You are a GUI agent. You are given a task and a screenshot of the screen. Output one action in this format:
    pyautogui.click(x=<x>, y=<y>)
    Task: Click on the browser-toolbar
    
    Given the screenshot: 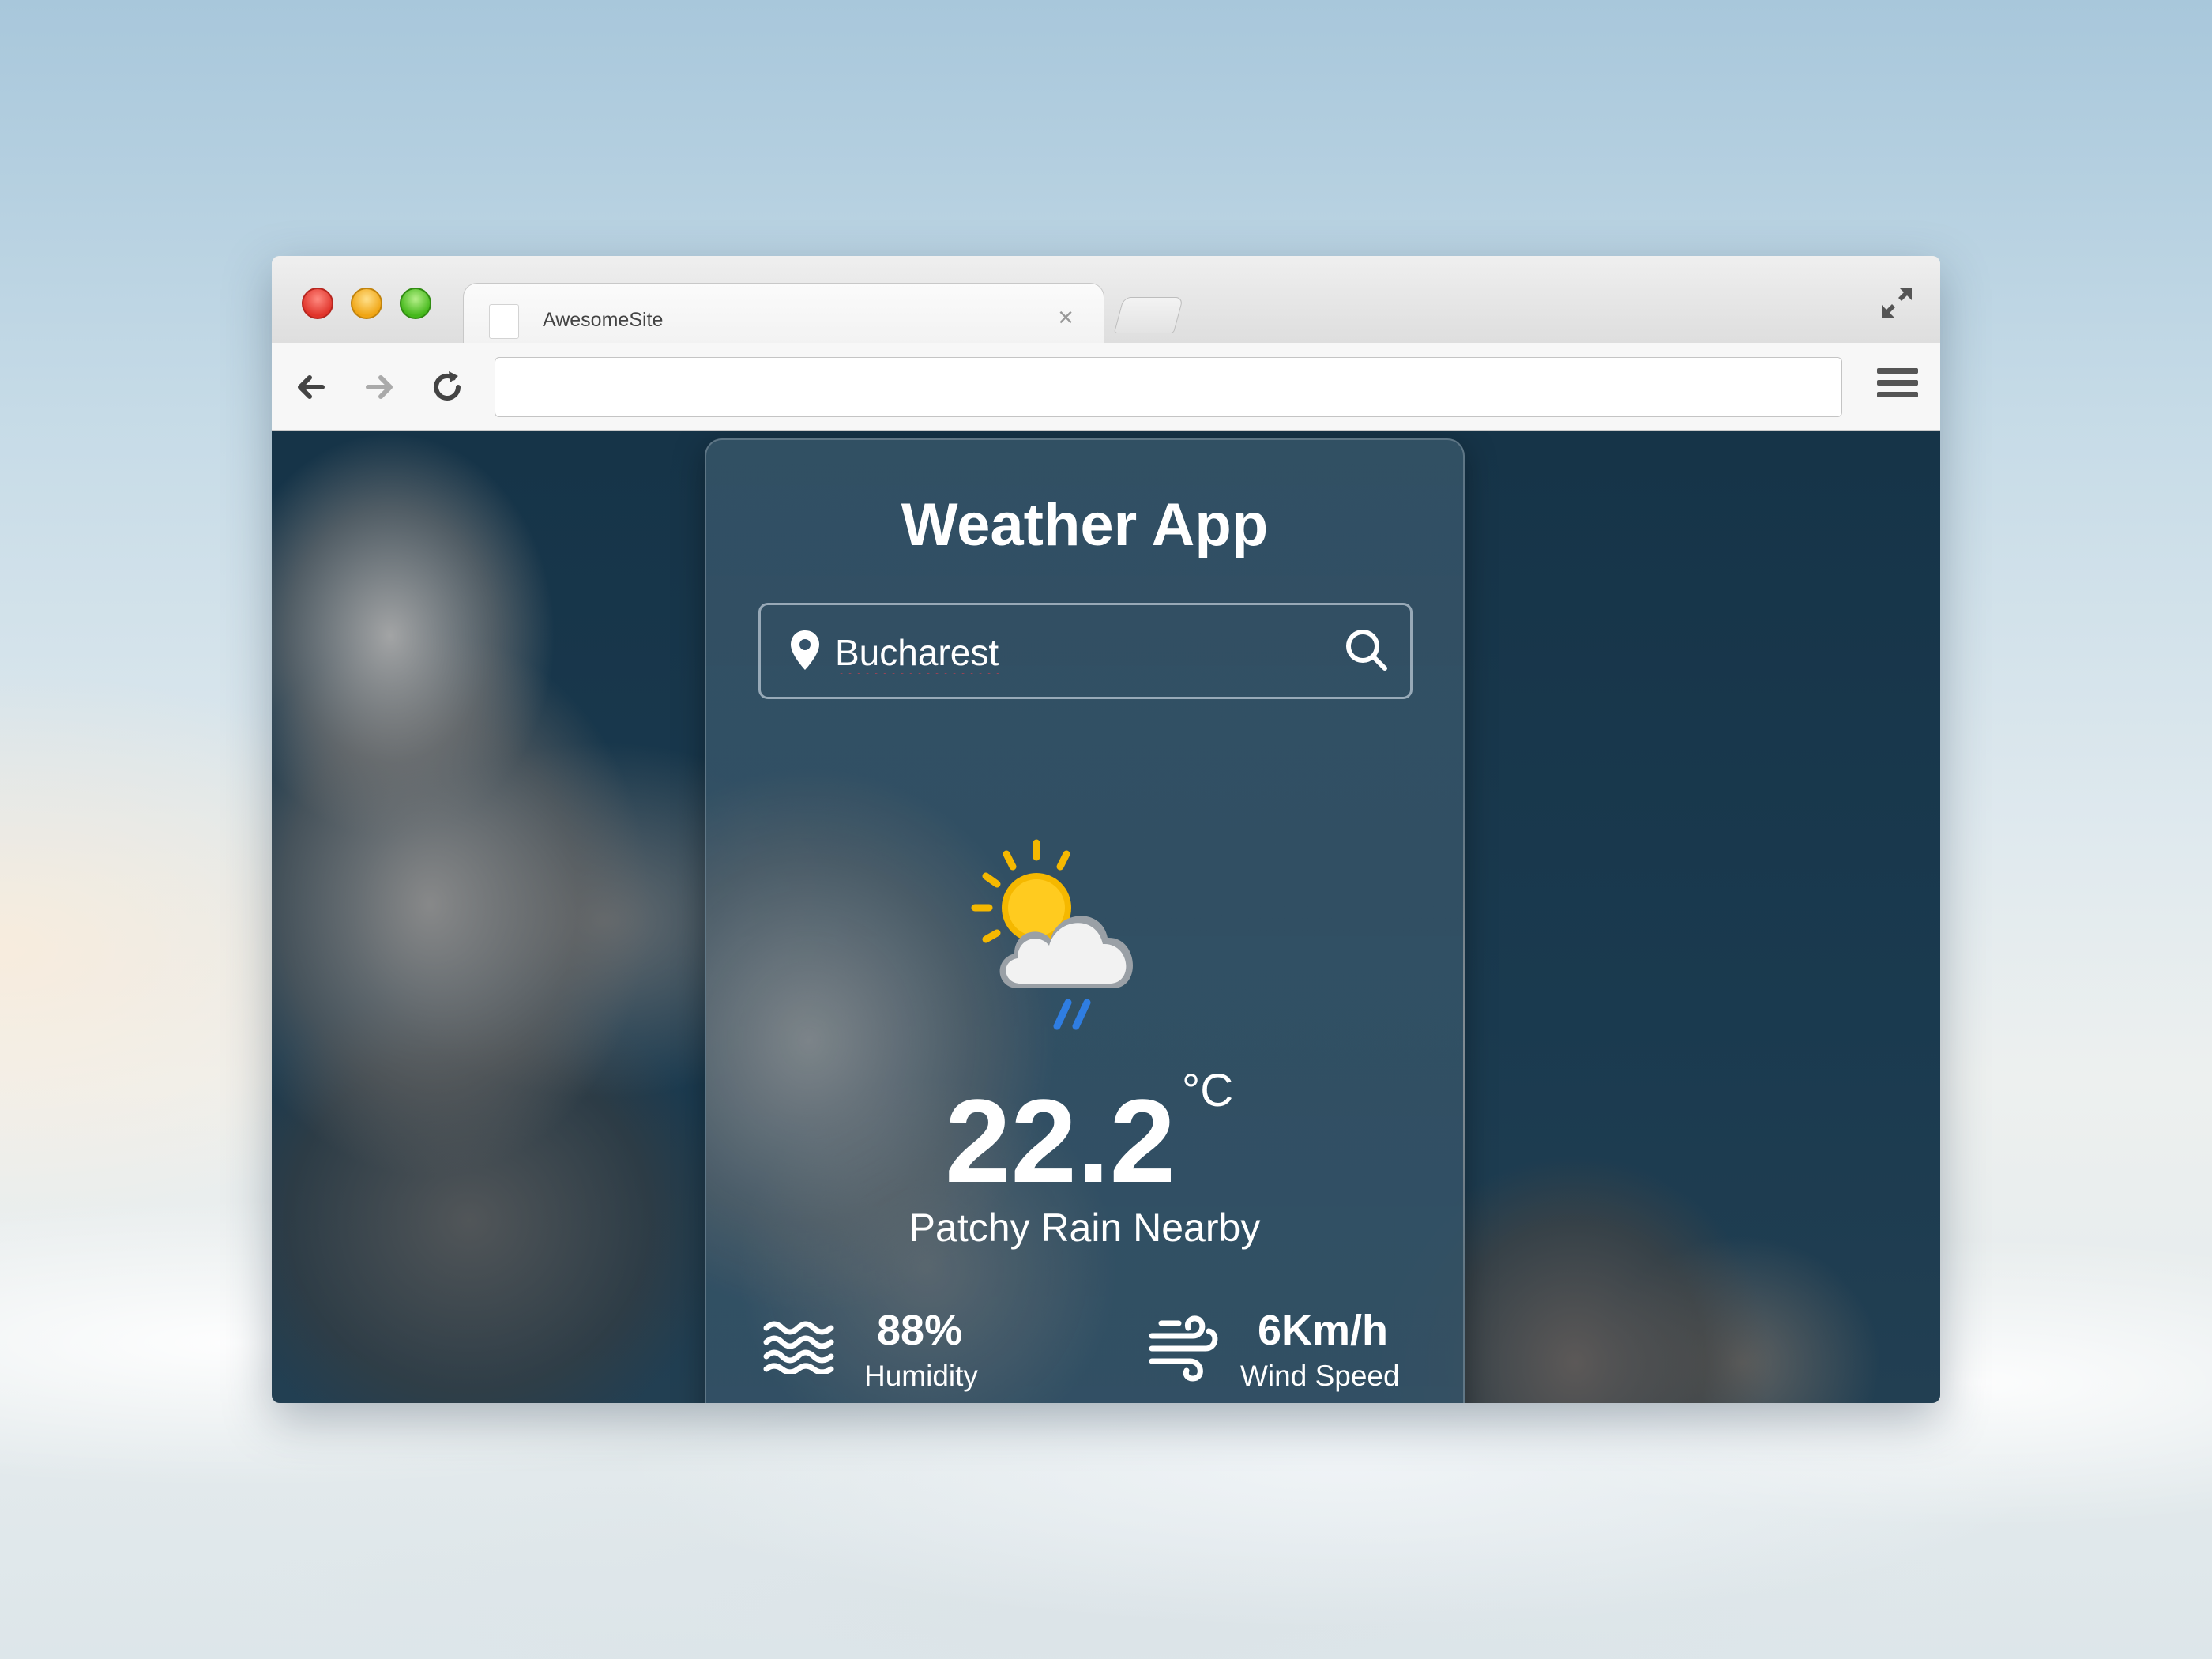 What is the action you would take?
    pyautogui.click(x=1106, y=387)
    